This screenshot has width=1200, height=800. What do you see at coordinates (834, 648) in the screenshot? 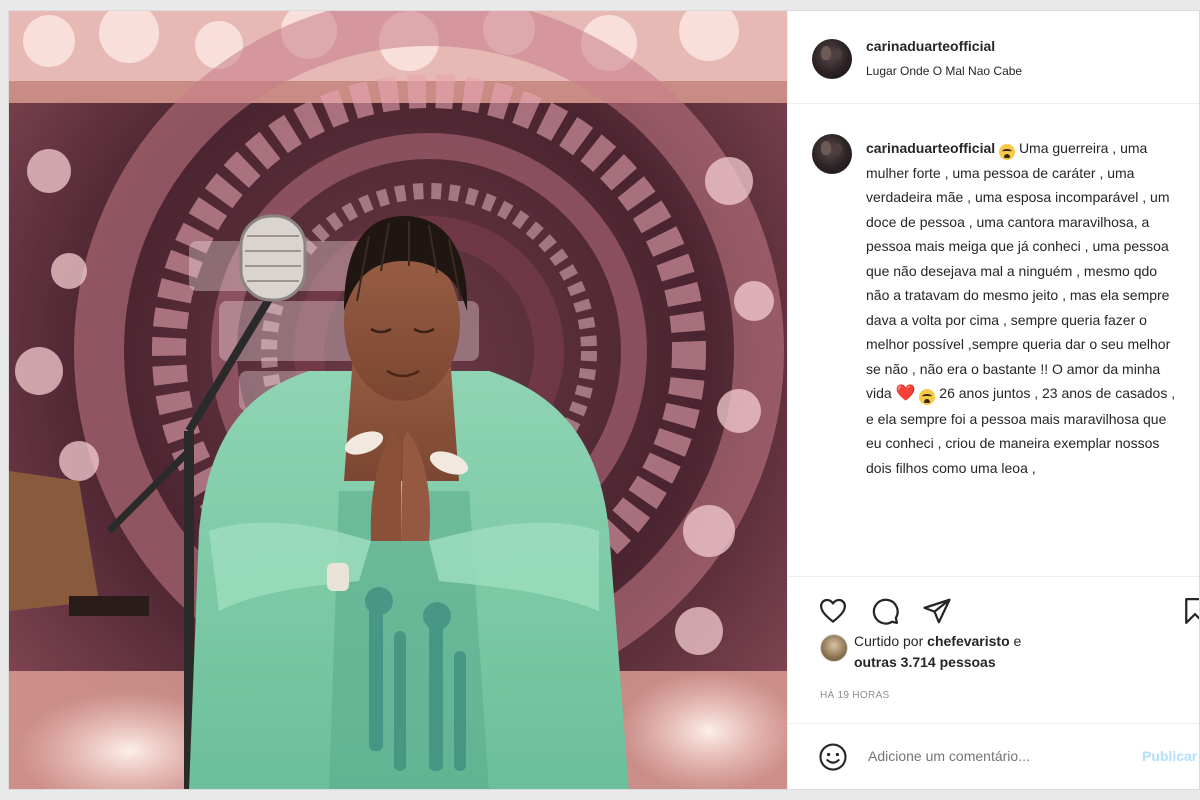
I see `liker-avatar` at bounding box center [834, 648].